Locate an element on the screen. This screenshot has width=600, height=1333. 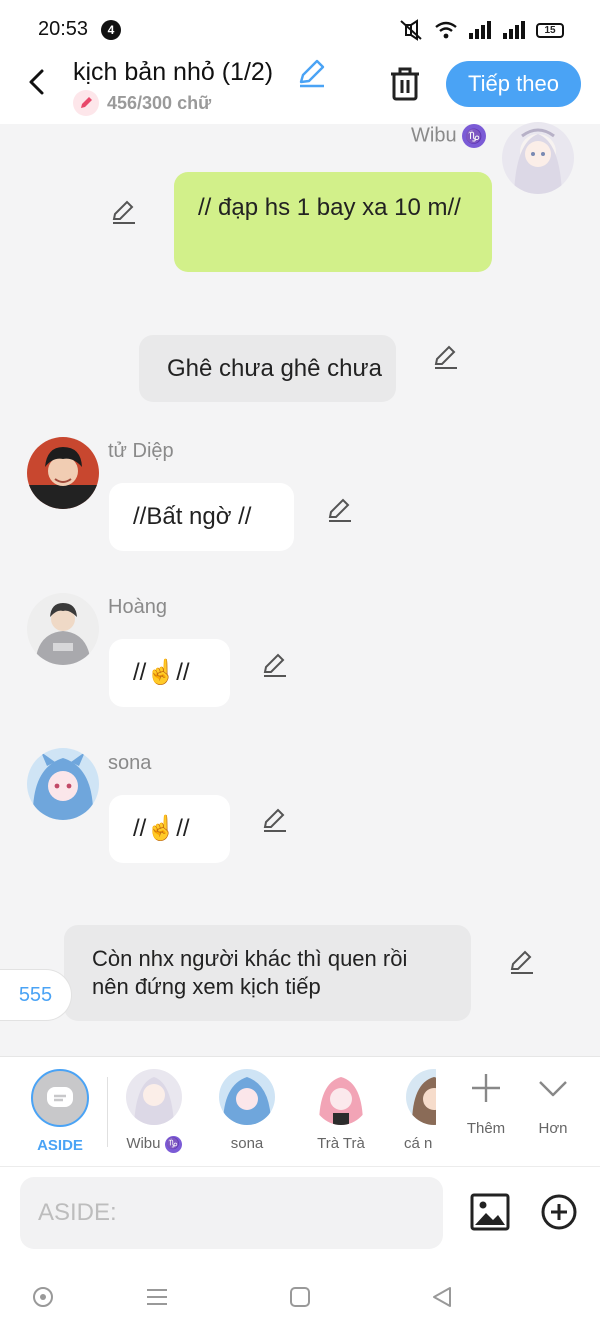
sender-name: Hoàng is located at coordinates (137, 607).